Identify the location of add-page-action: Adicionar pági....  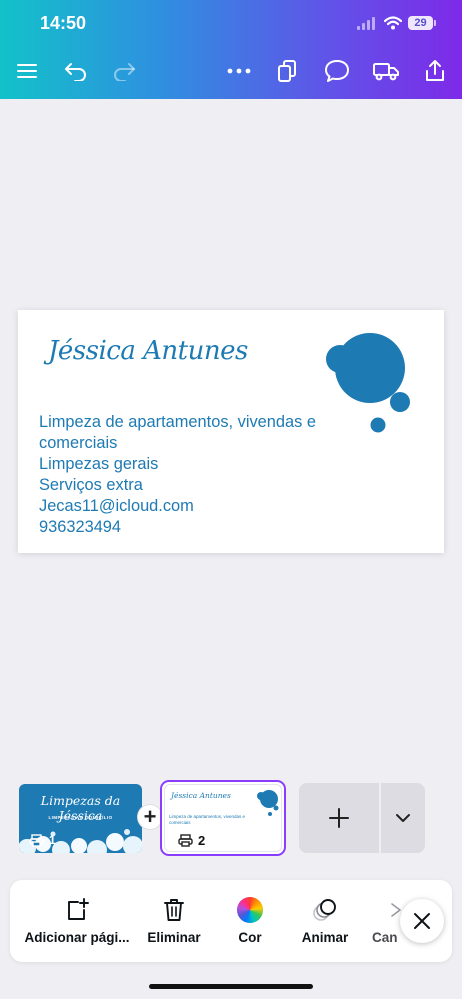
(77, 921).